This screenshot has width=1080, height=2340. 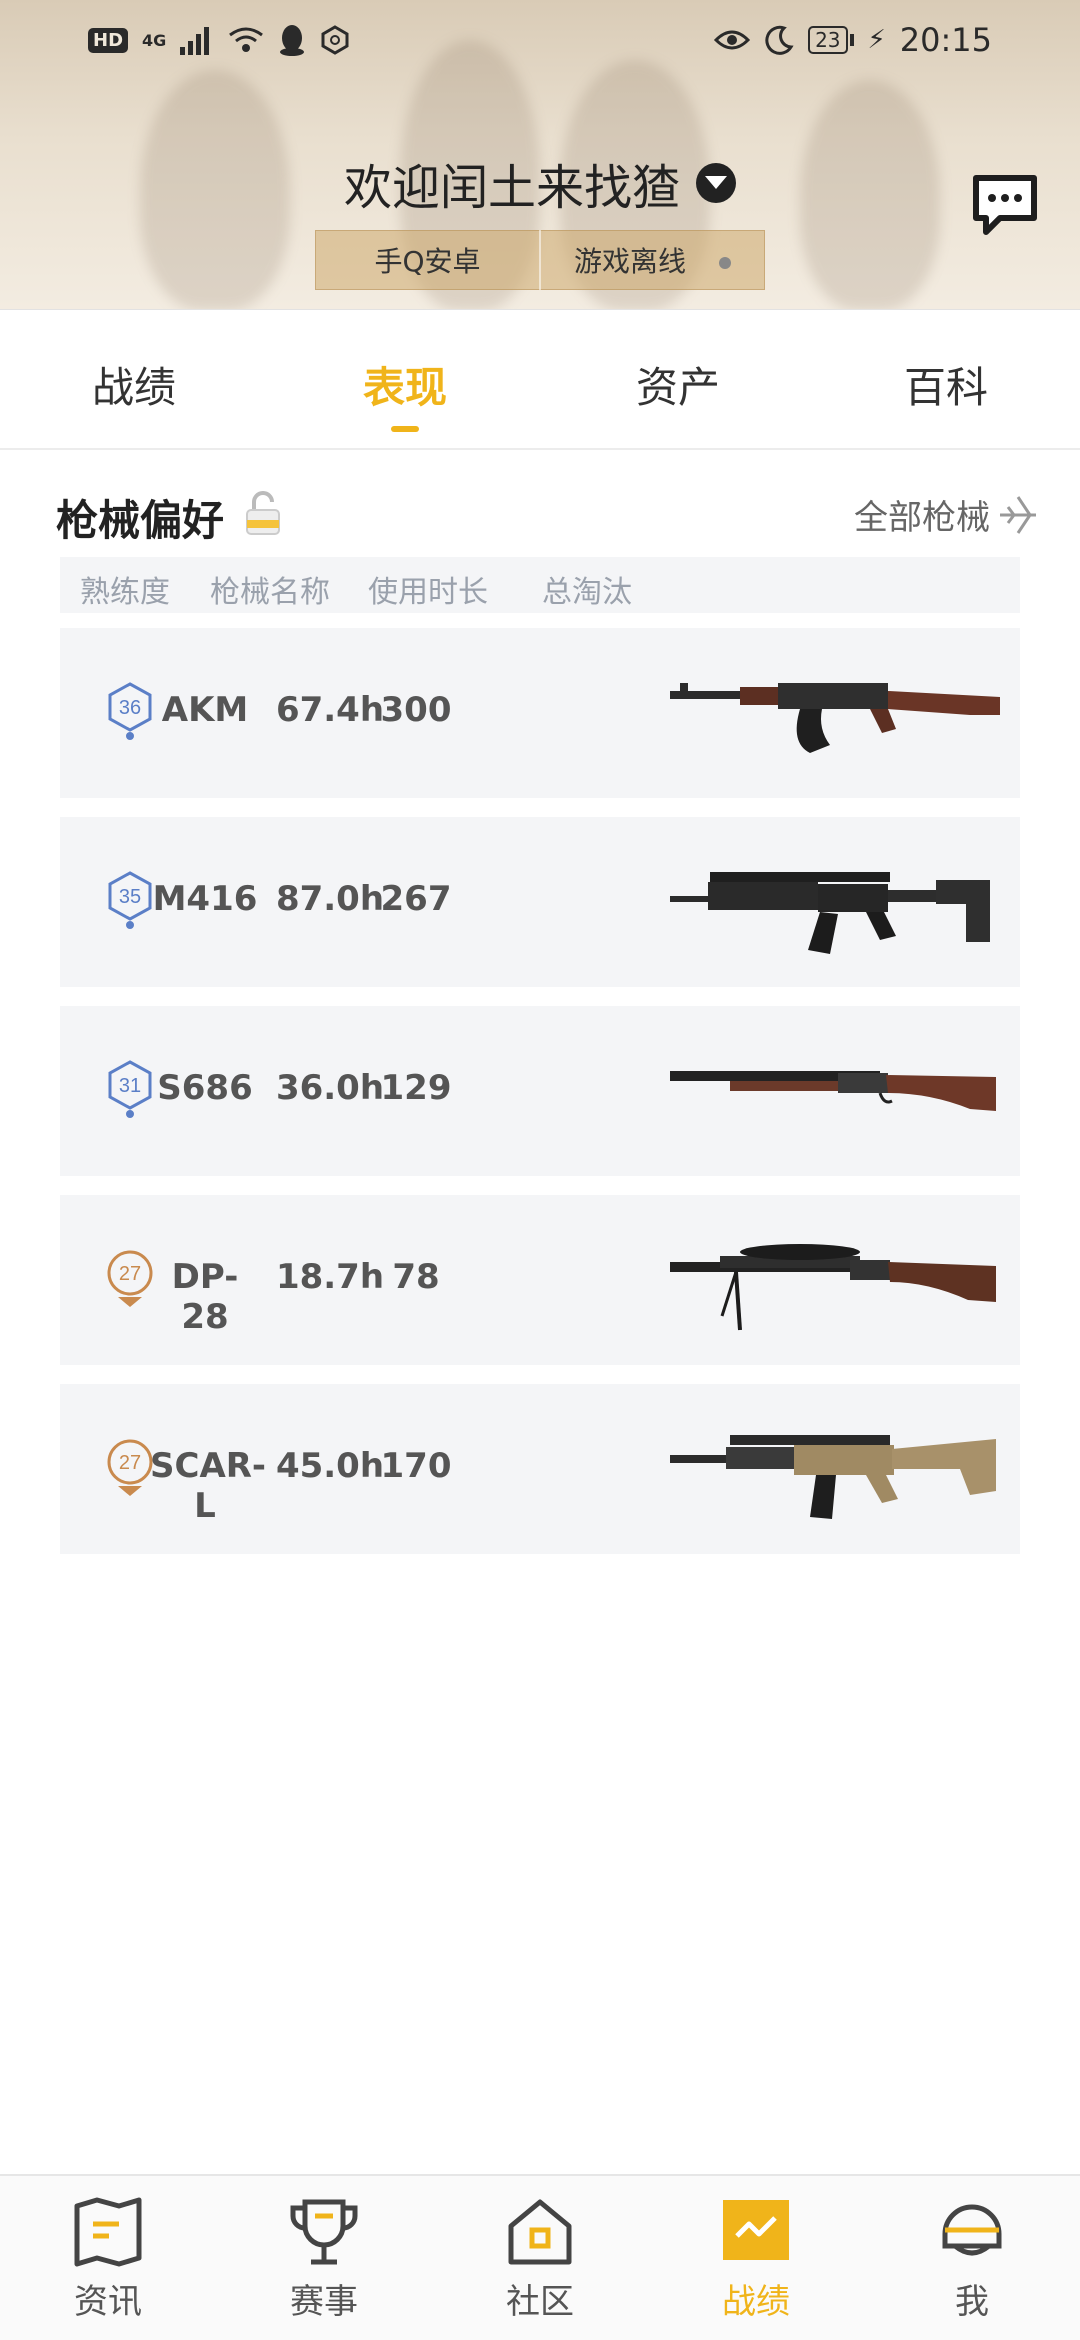 What do you see at coordinates (1018, 514) in the screenshot?
I see `plane-icon` at bounding box center [1018, 514].